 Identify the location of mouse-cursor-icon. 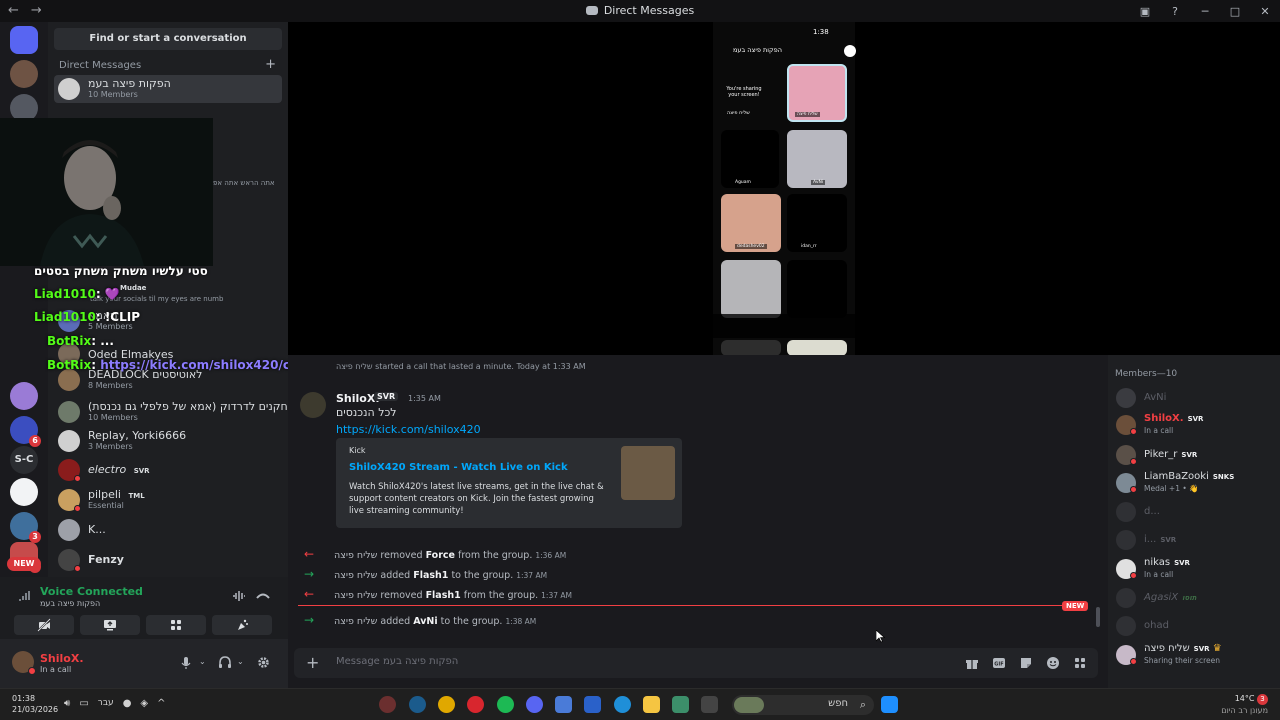
(880, 636).